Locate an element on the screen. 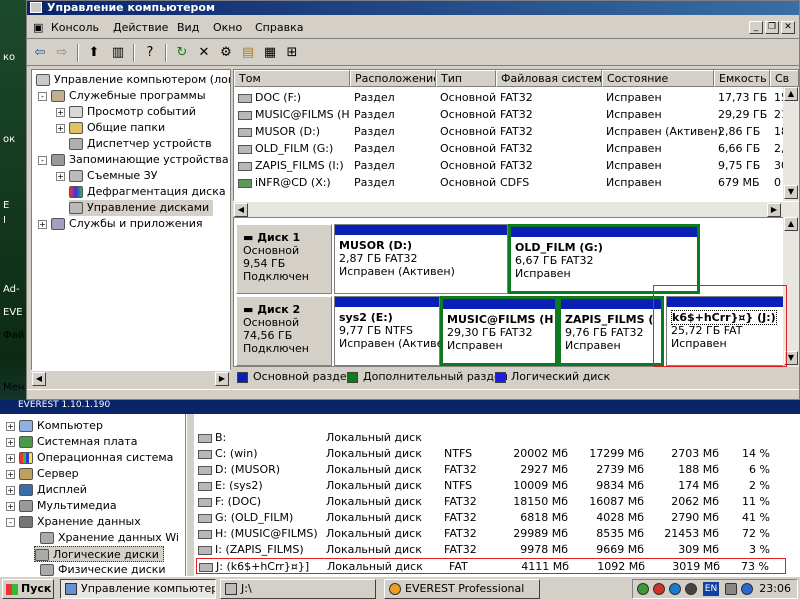 The image size is (800, 600). properties-icon: ? is located at coordinates (150, 53).